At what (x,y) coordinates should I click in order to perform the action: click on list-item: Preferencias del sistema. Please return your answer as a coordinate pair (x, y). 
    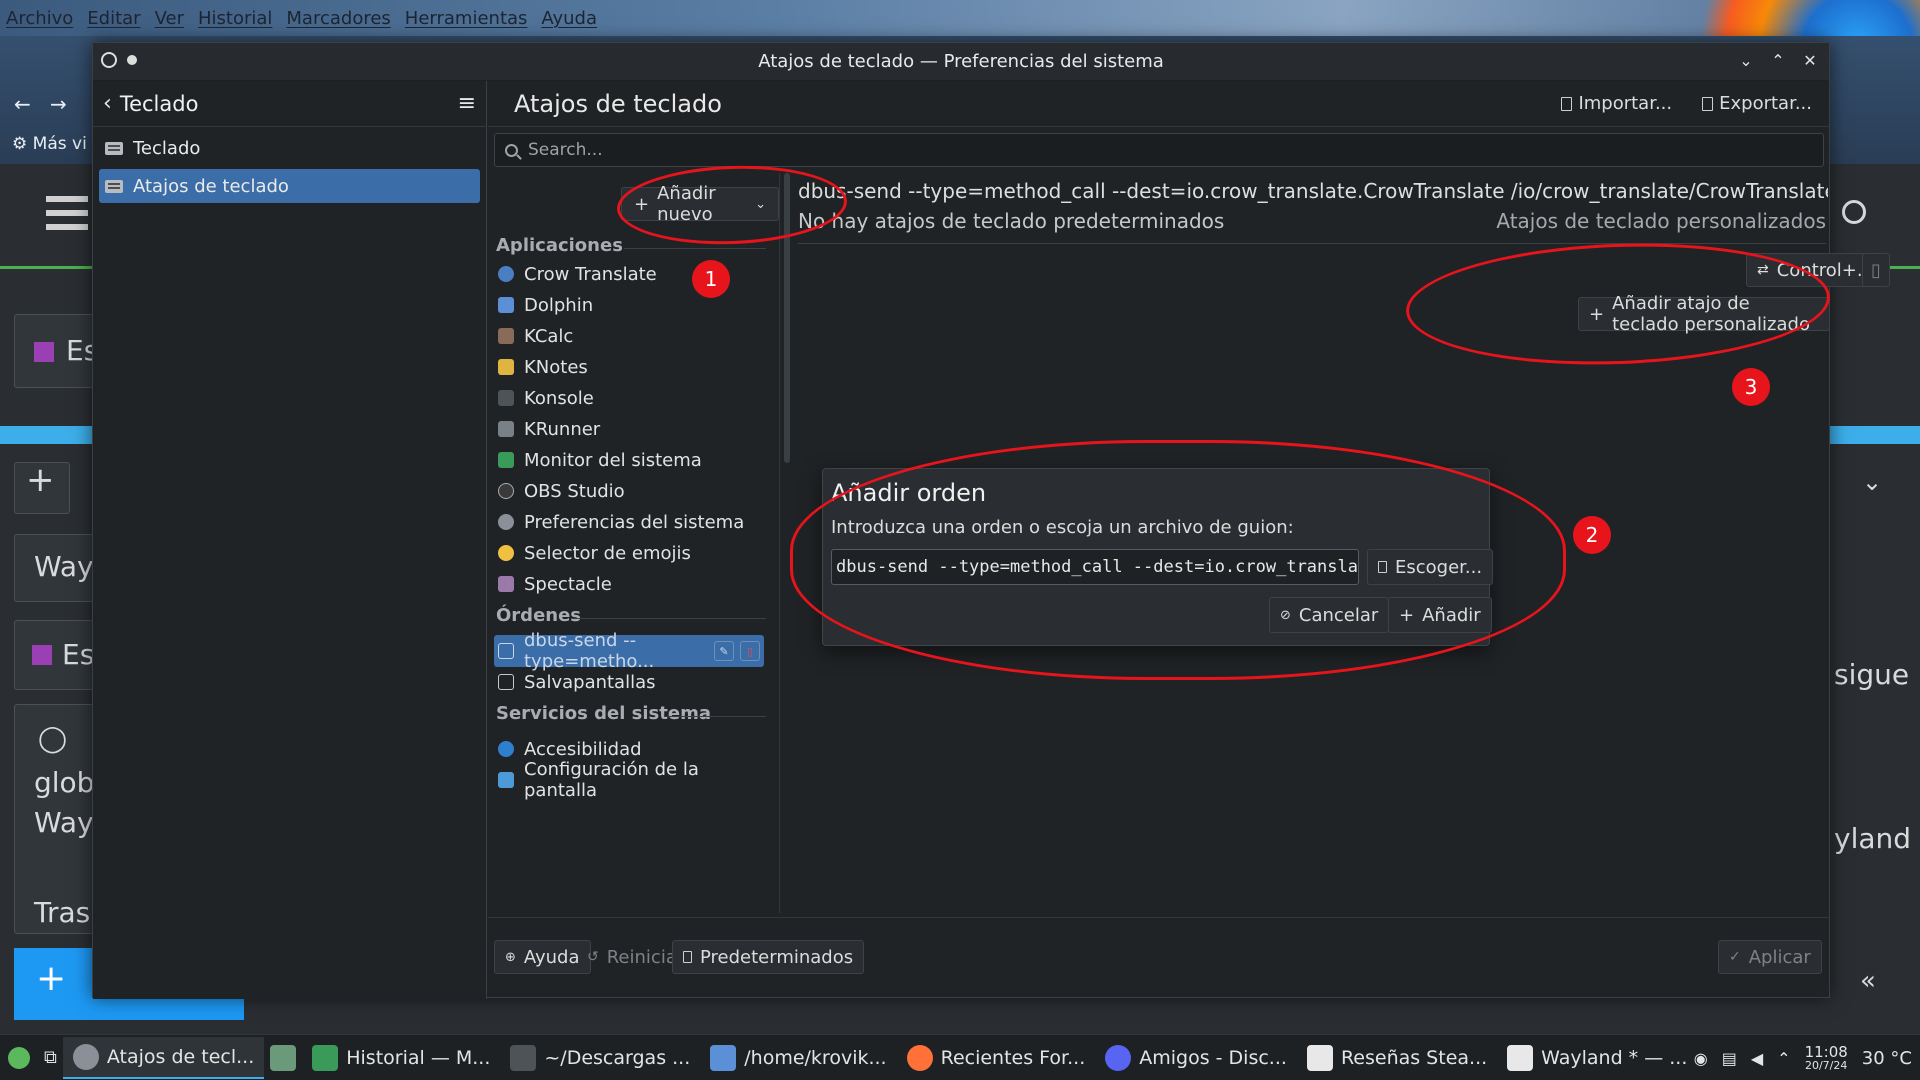
    Looking at the image, I should click on (629, 522).